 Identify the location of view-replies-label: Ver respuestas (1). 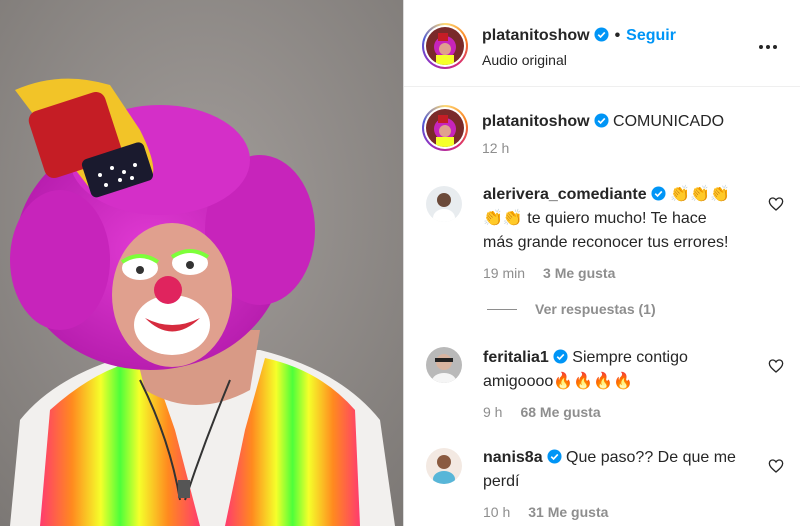
(595, 309).